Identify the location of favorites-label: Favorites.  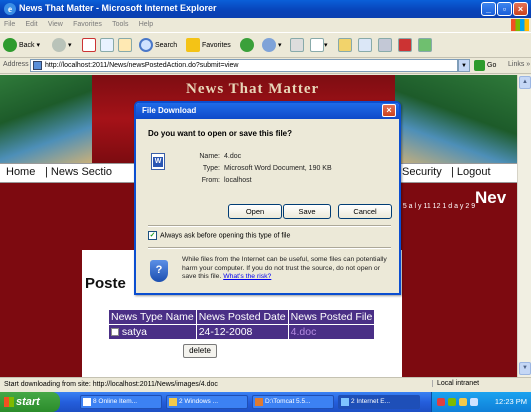
(216, 45).